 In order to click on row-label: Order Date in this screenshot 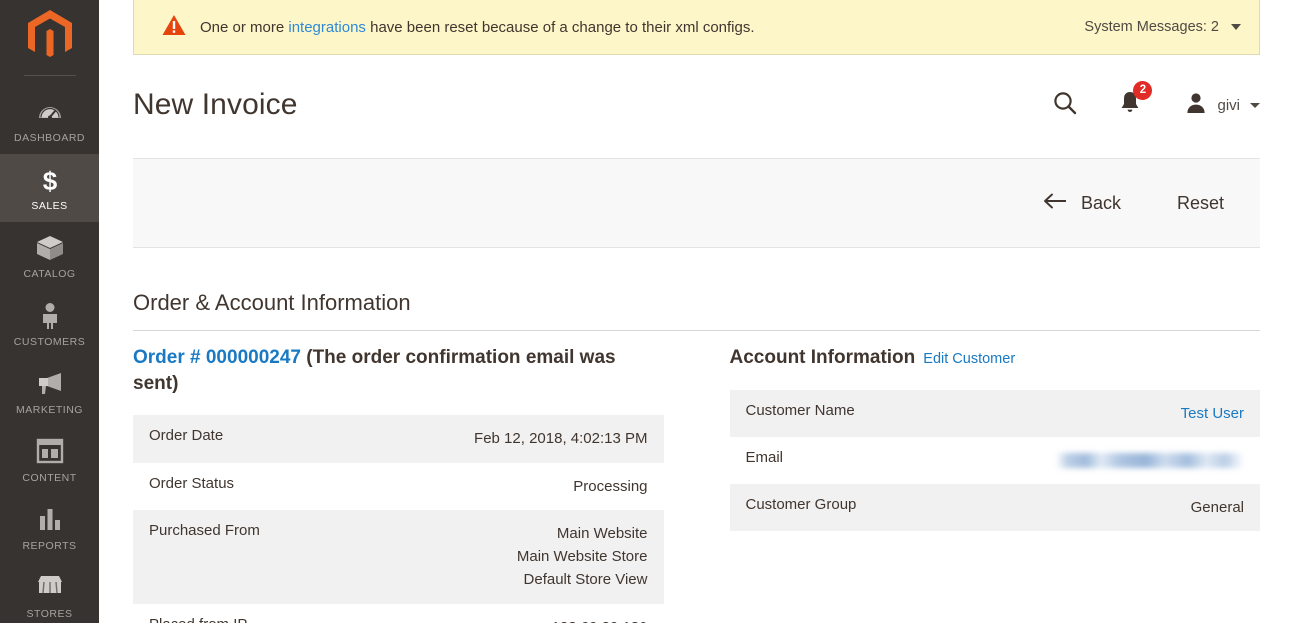, I will do `click(186, 436)`.